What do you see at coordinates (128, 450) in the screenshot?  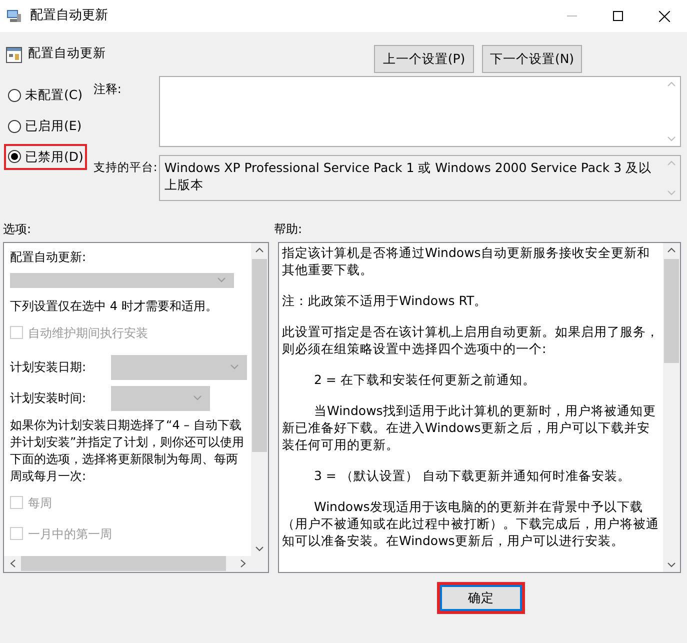 I see `option-text: 如果你为计划安装日期选择了“4 – 自动下载并计划安装”并指定了计划，则你还可以使用下面的选项，选择将更新限制为每周、每两周或每月一次:` at bounding box center [128, 450].